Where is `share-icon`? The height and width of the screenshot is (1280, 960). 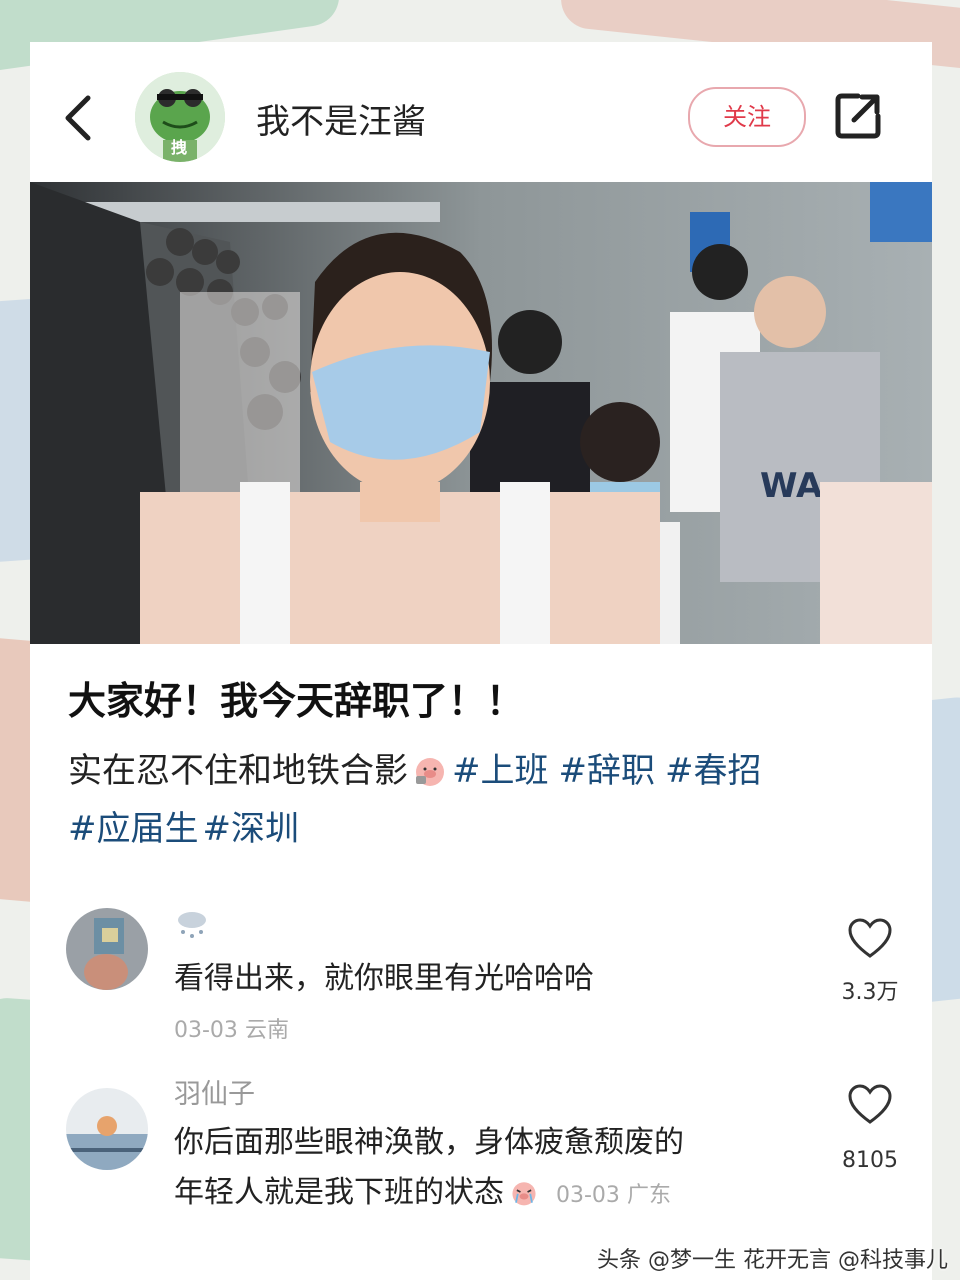 share-icon is located at coordinates (858, 116).